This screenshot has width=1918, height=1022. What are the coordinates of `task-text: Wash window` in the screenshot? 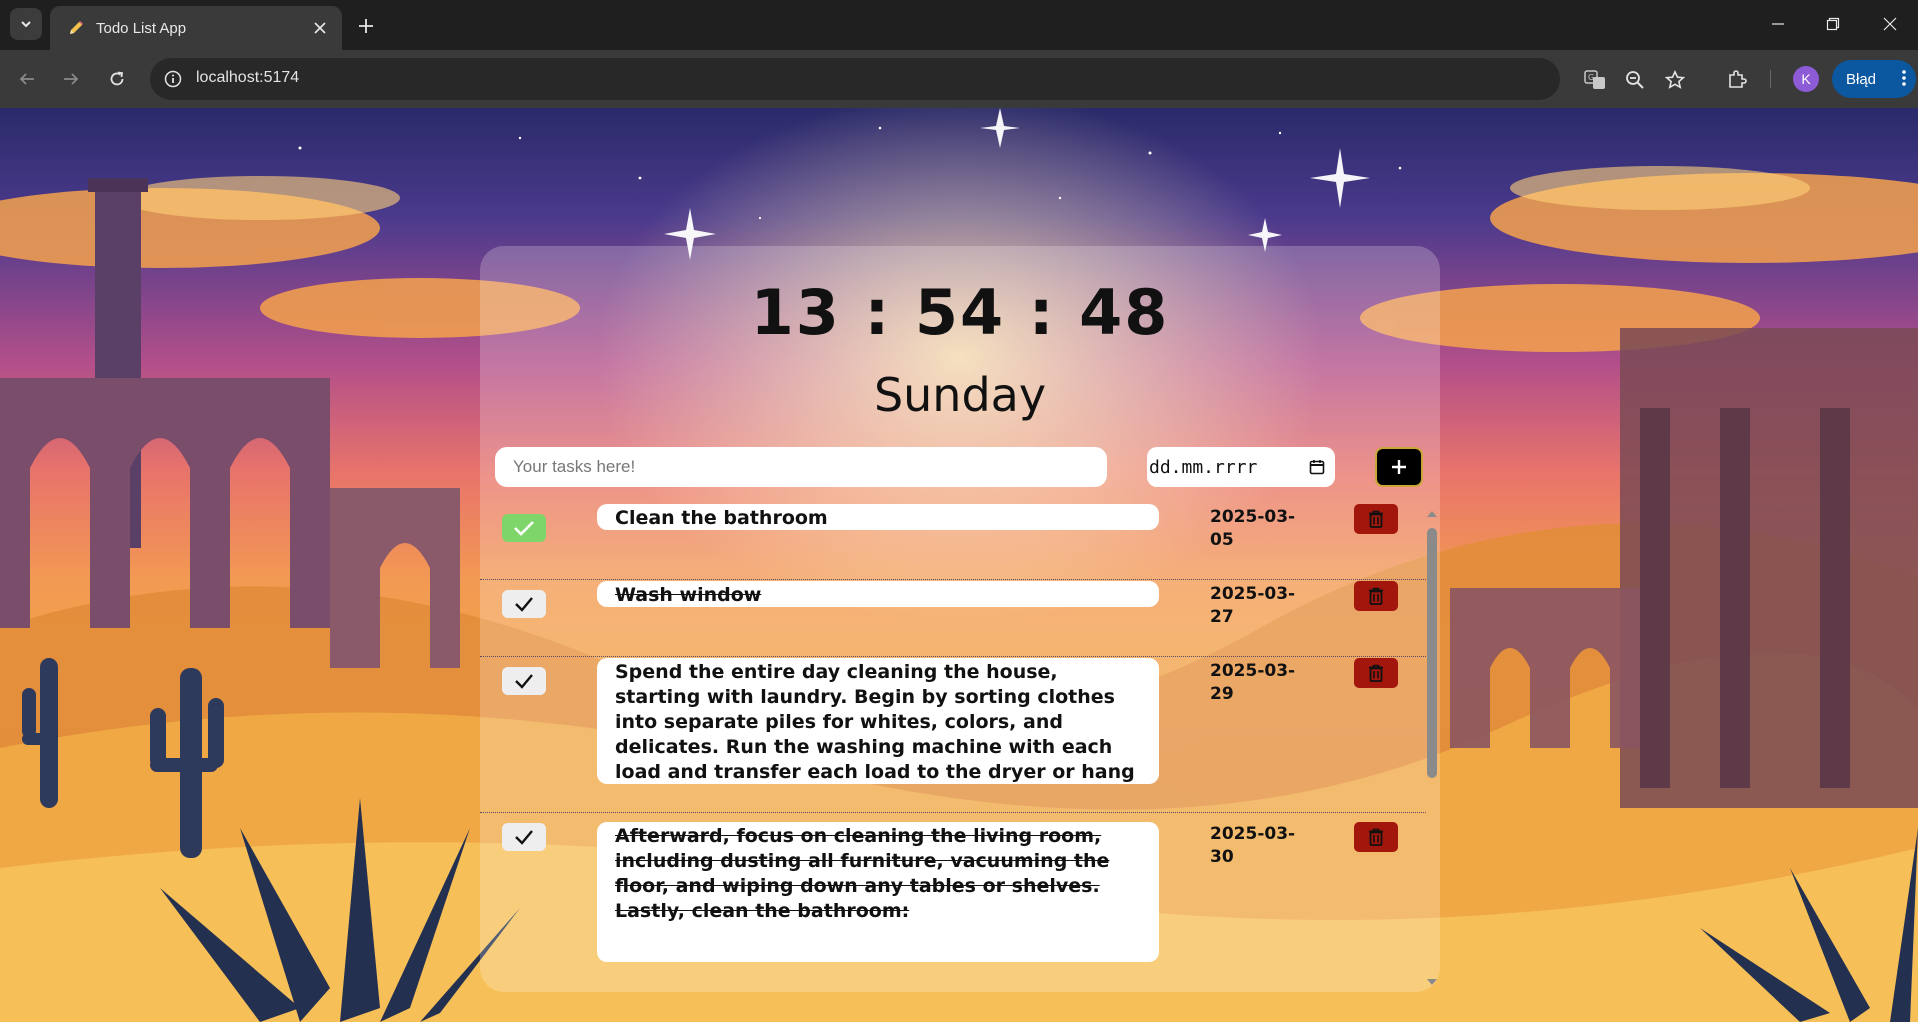 It's located at (878, 594).